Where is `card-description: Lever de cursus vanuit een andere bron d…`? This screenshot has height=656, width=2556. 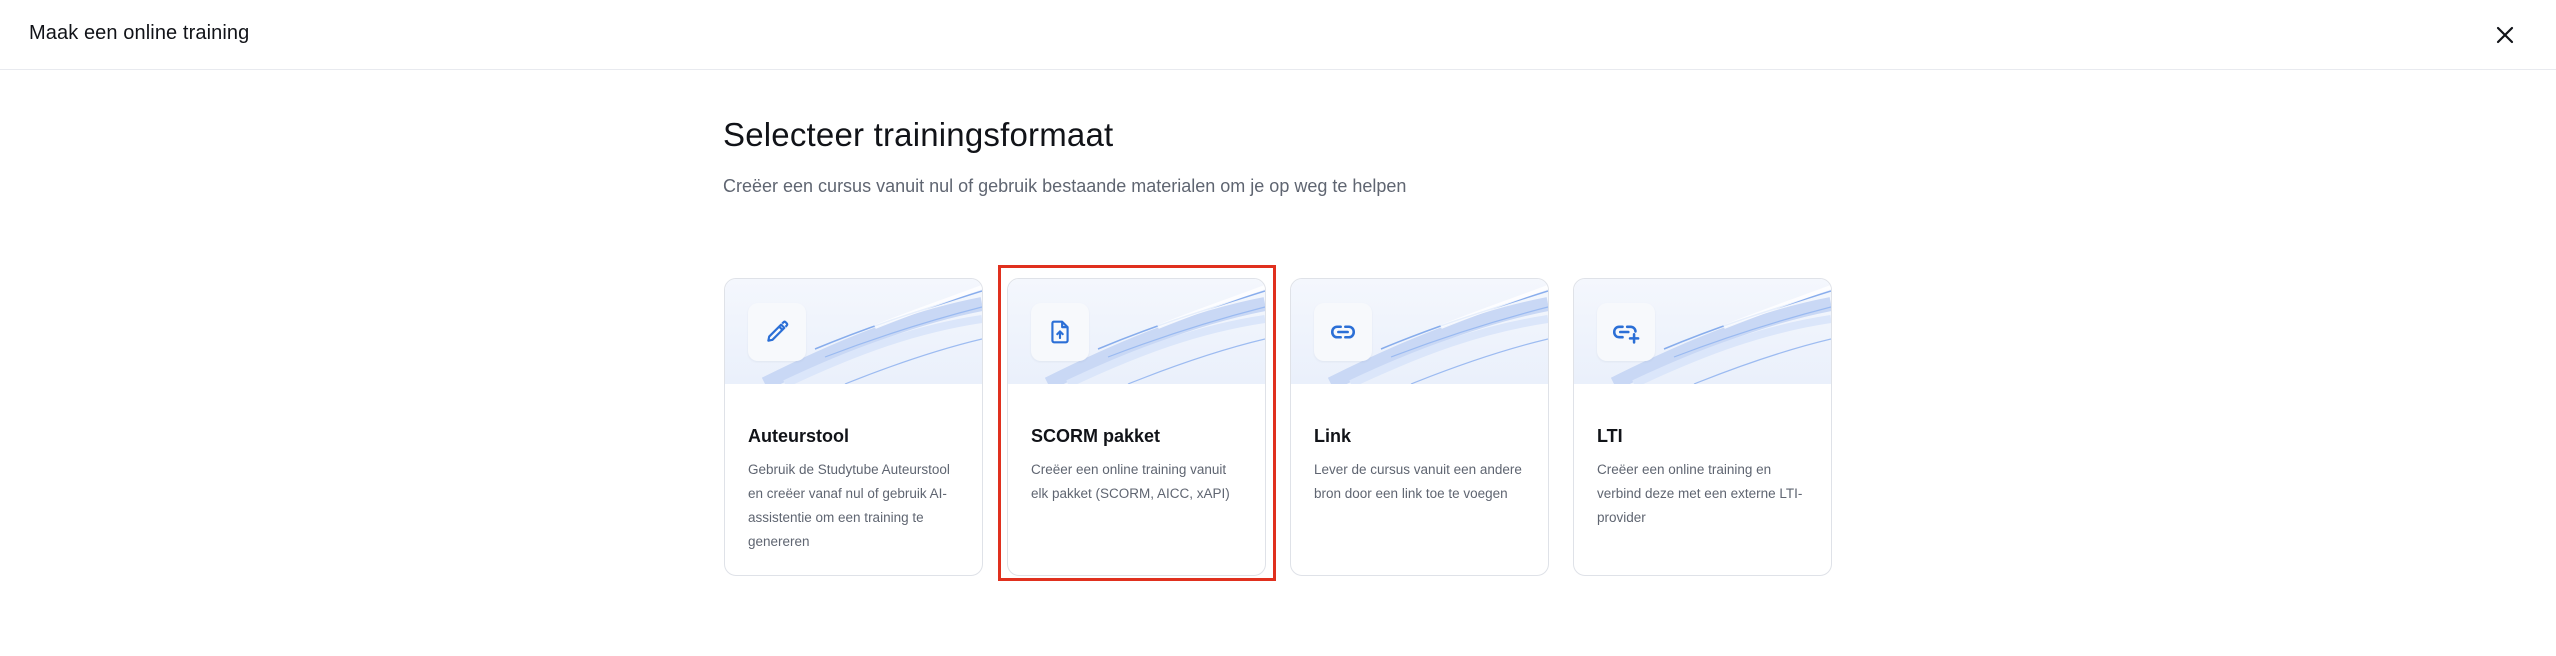
card-description: Lever de cursus vanuit een andere bron d… is located at coordinates (1418, 481).